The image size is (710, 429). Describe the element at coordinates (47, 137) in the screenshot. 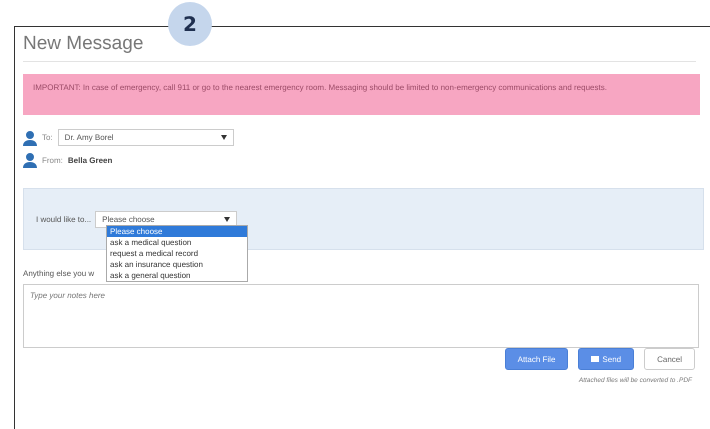

I see `to-label: To:` at that location.